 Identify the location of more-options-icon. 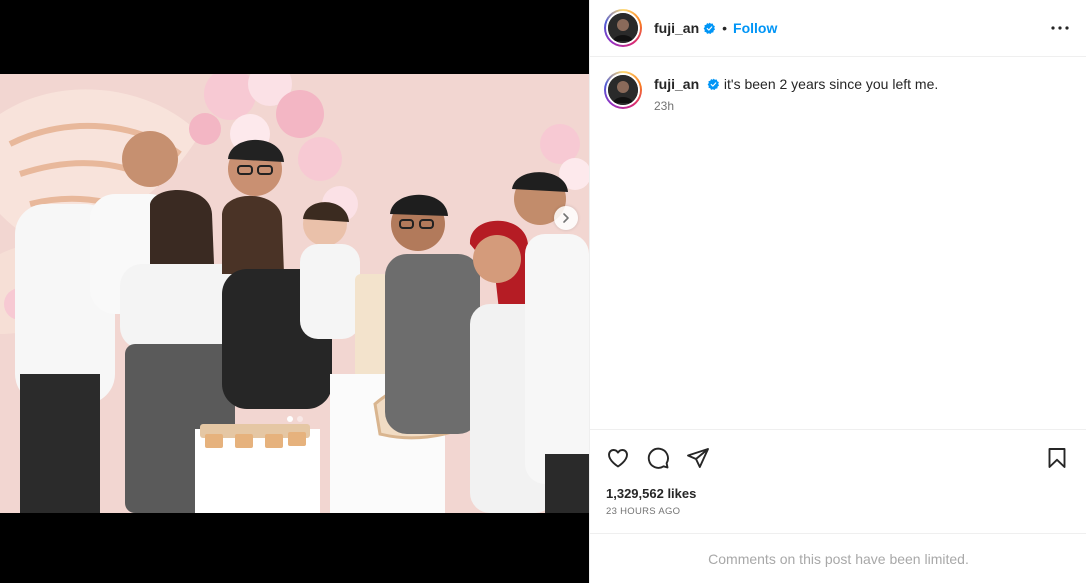
(1060, 28).